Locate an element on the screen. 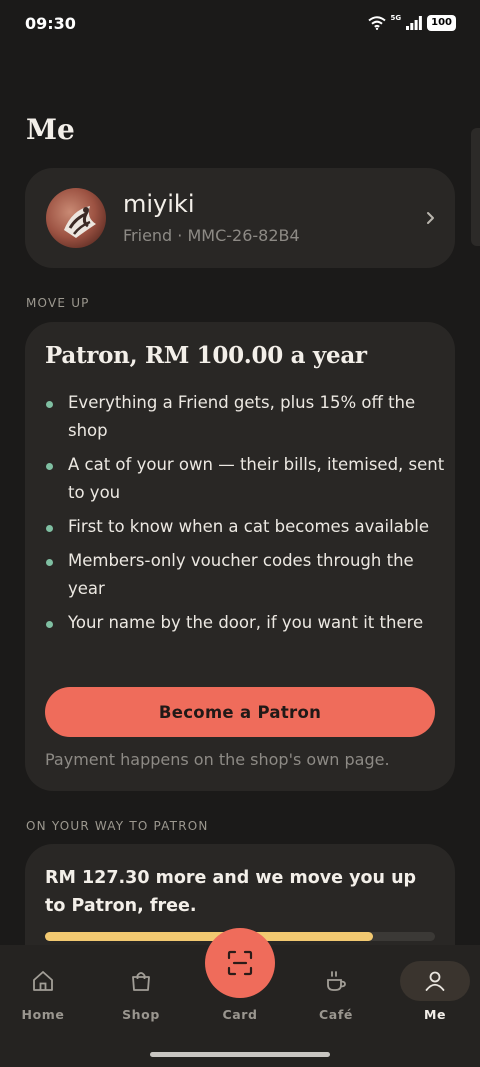 The image size is (480, 1067). card-scan-button is located at coordinates (240, 963).